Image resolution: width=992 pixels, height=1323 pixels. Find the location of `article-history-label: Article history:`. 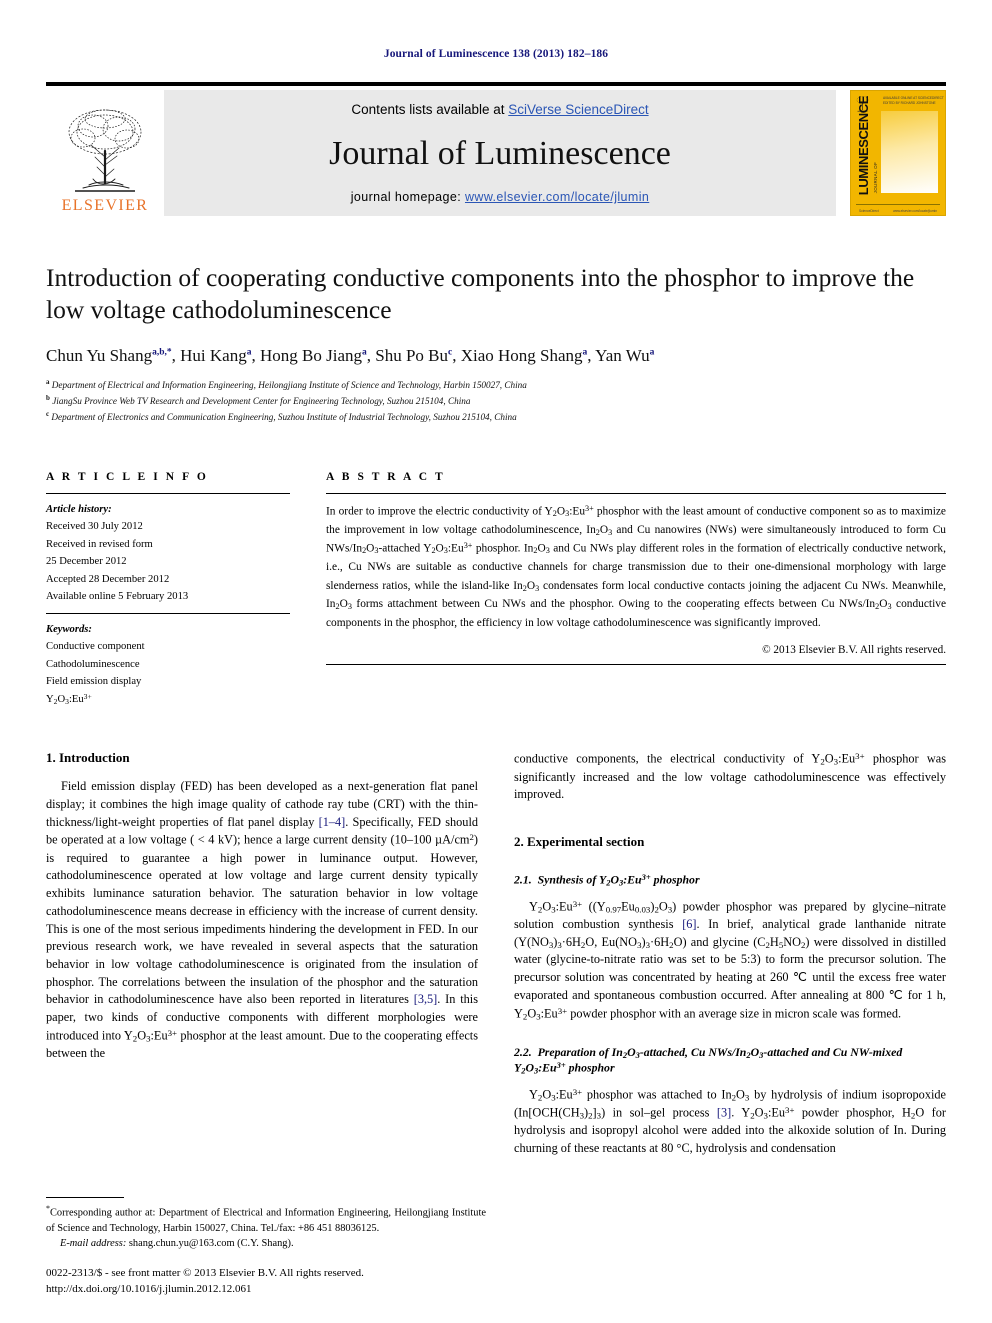

article-history-label: Article history: is located at coordinates (79, 509).